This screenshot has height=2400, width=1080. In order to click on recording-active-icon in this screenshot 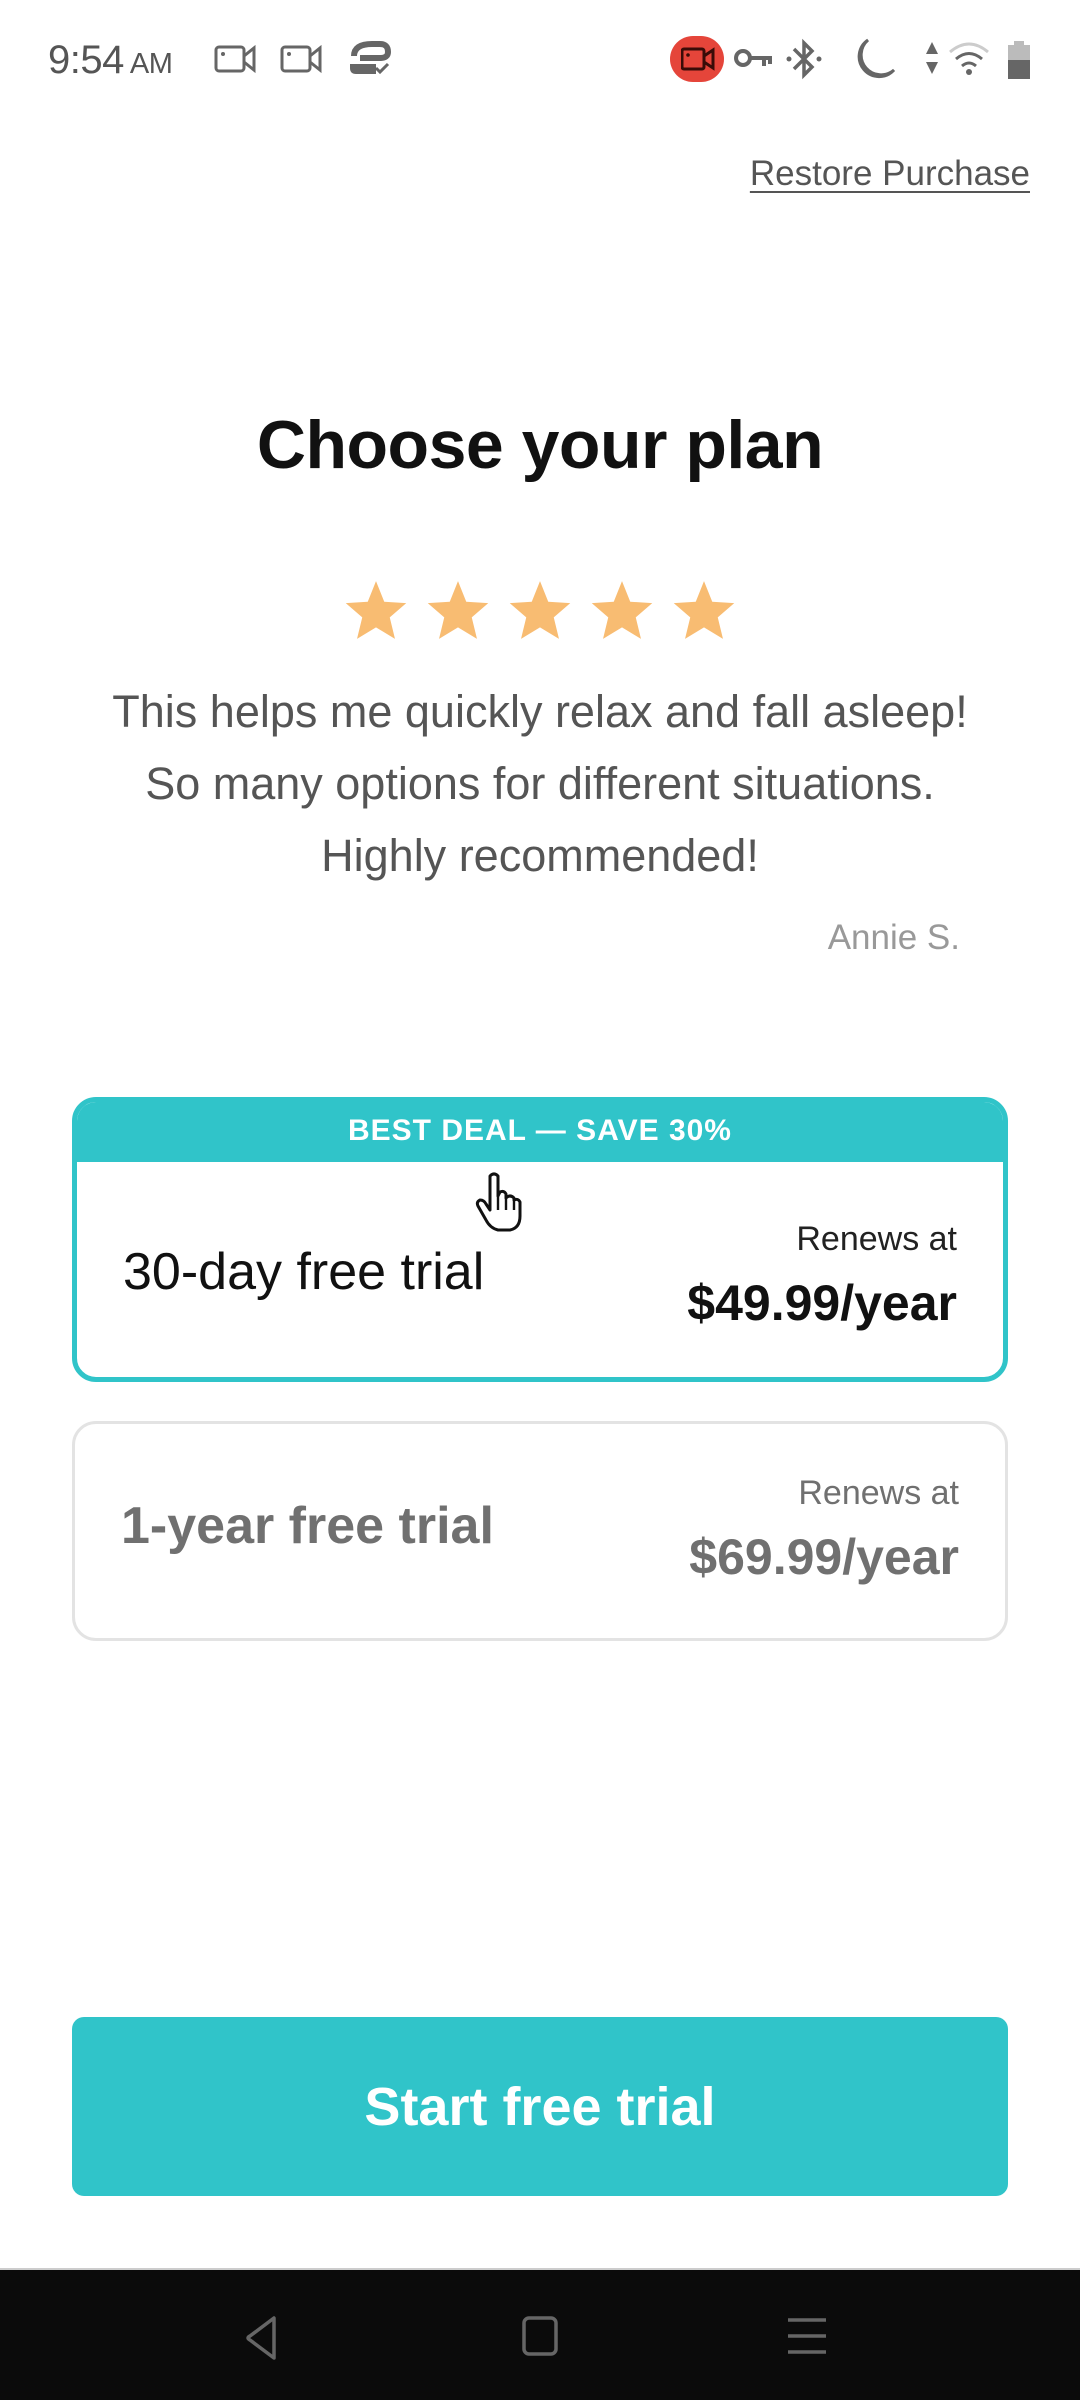, I will do `click(697, 59)`.